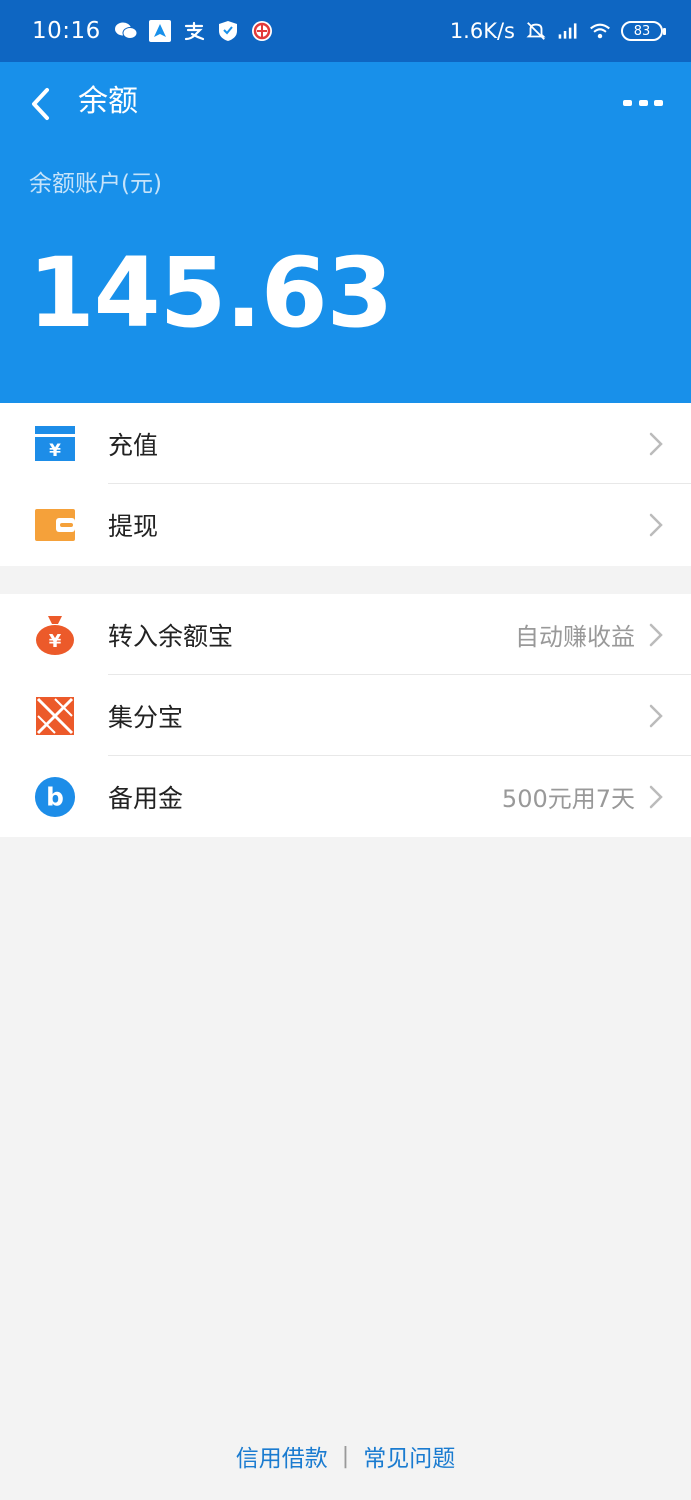 This screenshot has width=691, height=1500. I want to click on battery-indicator: 83, so click(643, 31).